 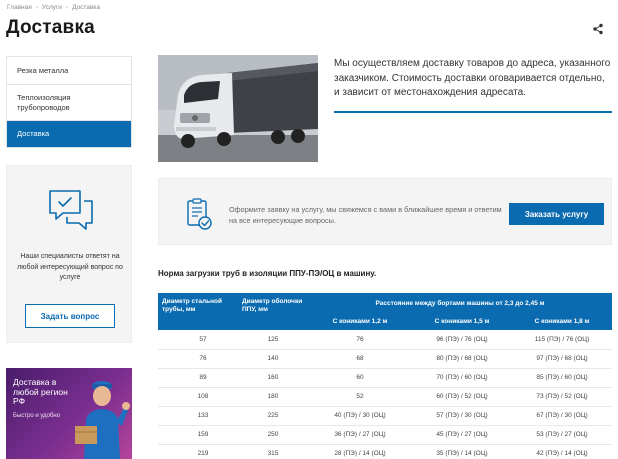 What do you see at coordinates (462, 416) in the screenshot?
I see `table-cell: 57 (ПЭ) / 30 (ОЦ)` at bounding box center [462, 416].